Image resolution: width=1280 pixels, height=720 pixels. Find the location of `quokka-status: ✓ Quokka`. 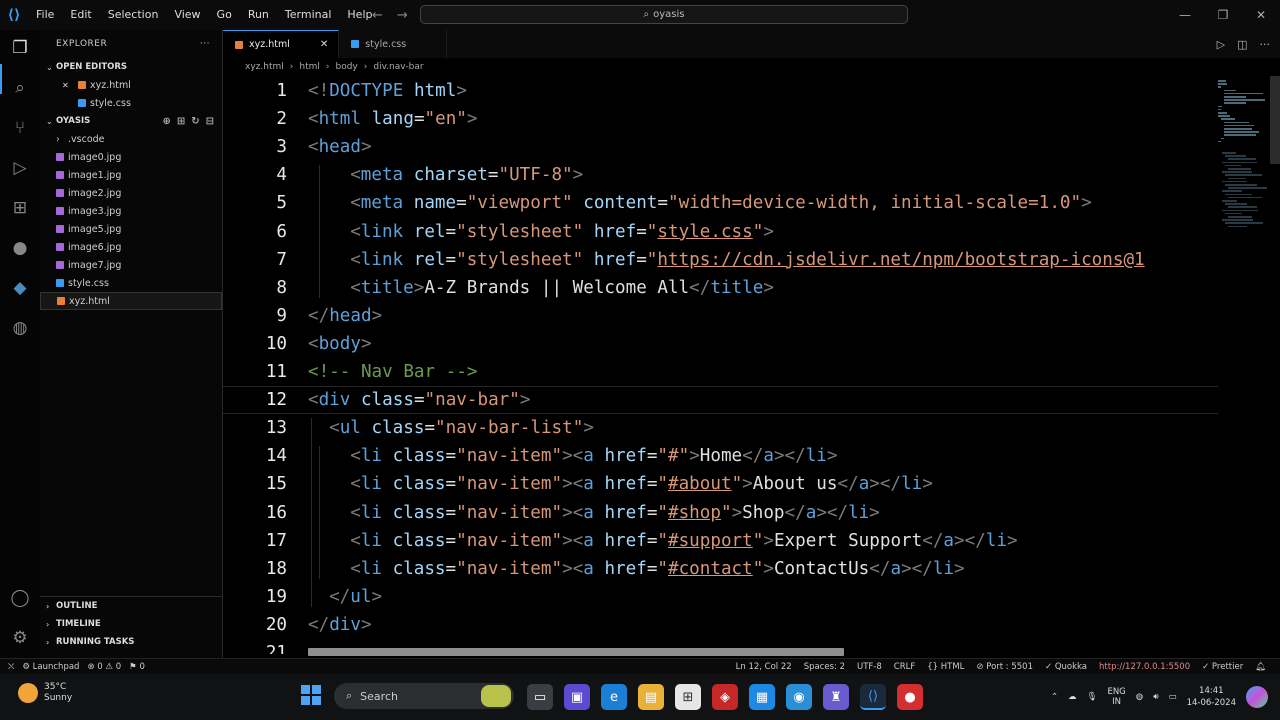

quokka-status: ✓ Quokka is located at coordinates (1066, 667).